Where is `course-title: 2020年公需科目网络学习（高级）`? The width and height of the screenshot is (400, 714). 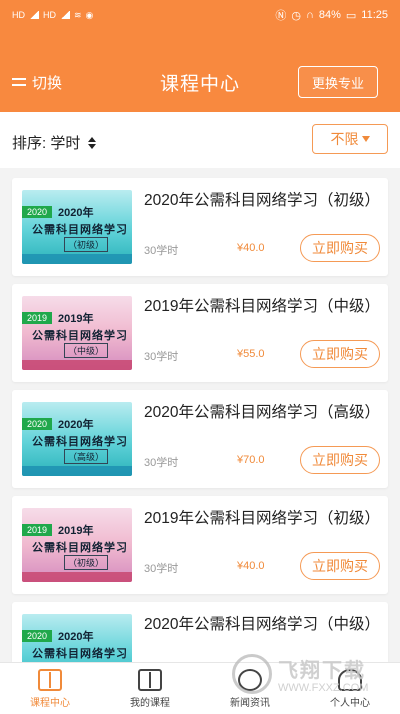 course-title: 2020年公需科目网络学习（高级） is located at coordinates (262, 412).